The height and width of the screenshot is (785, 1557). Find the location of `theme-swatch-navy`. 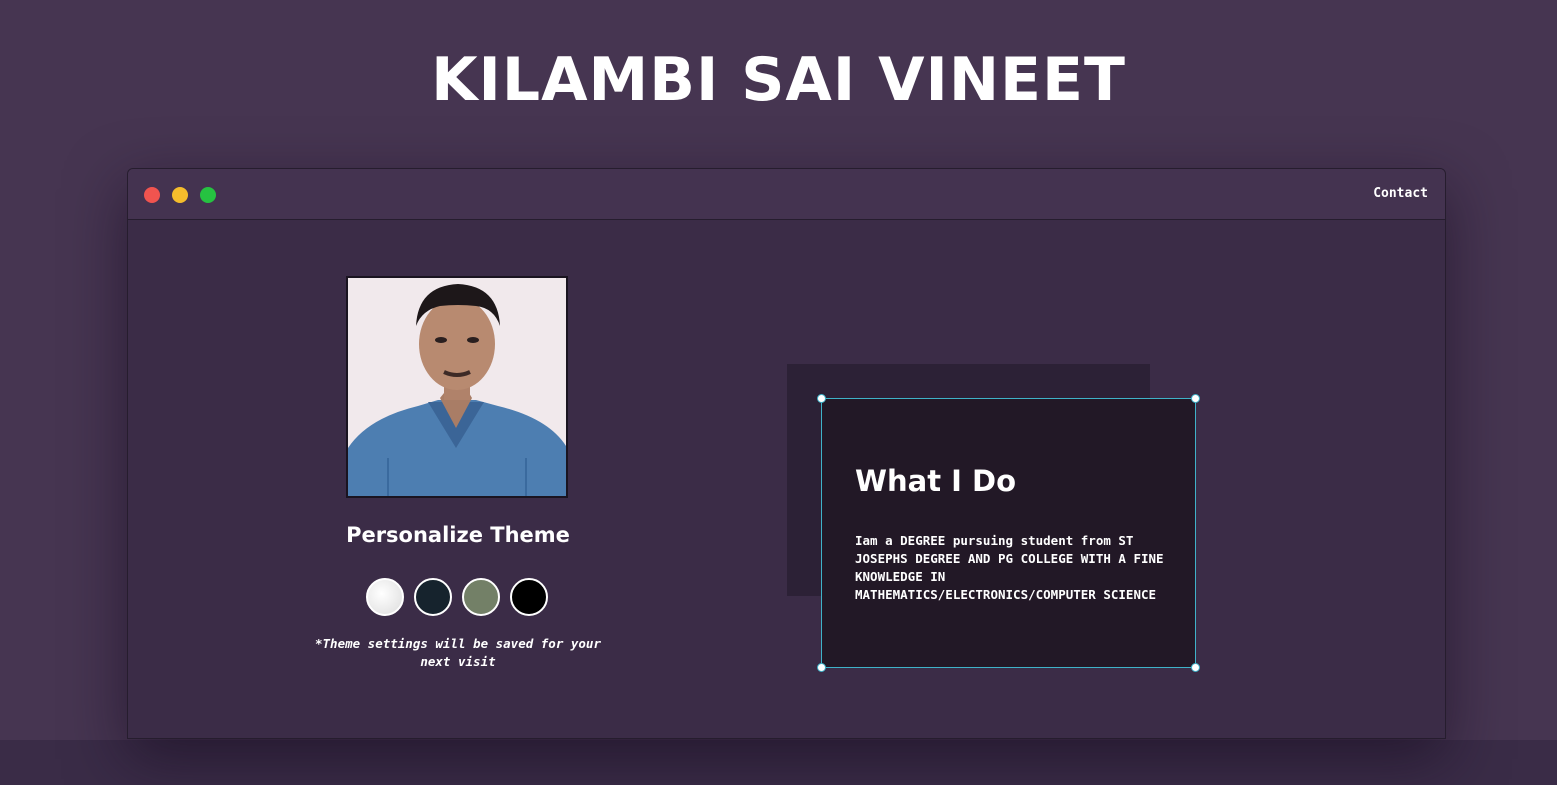

theme-swatch-navy is located at coordinates (433, 597).